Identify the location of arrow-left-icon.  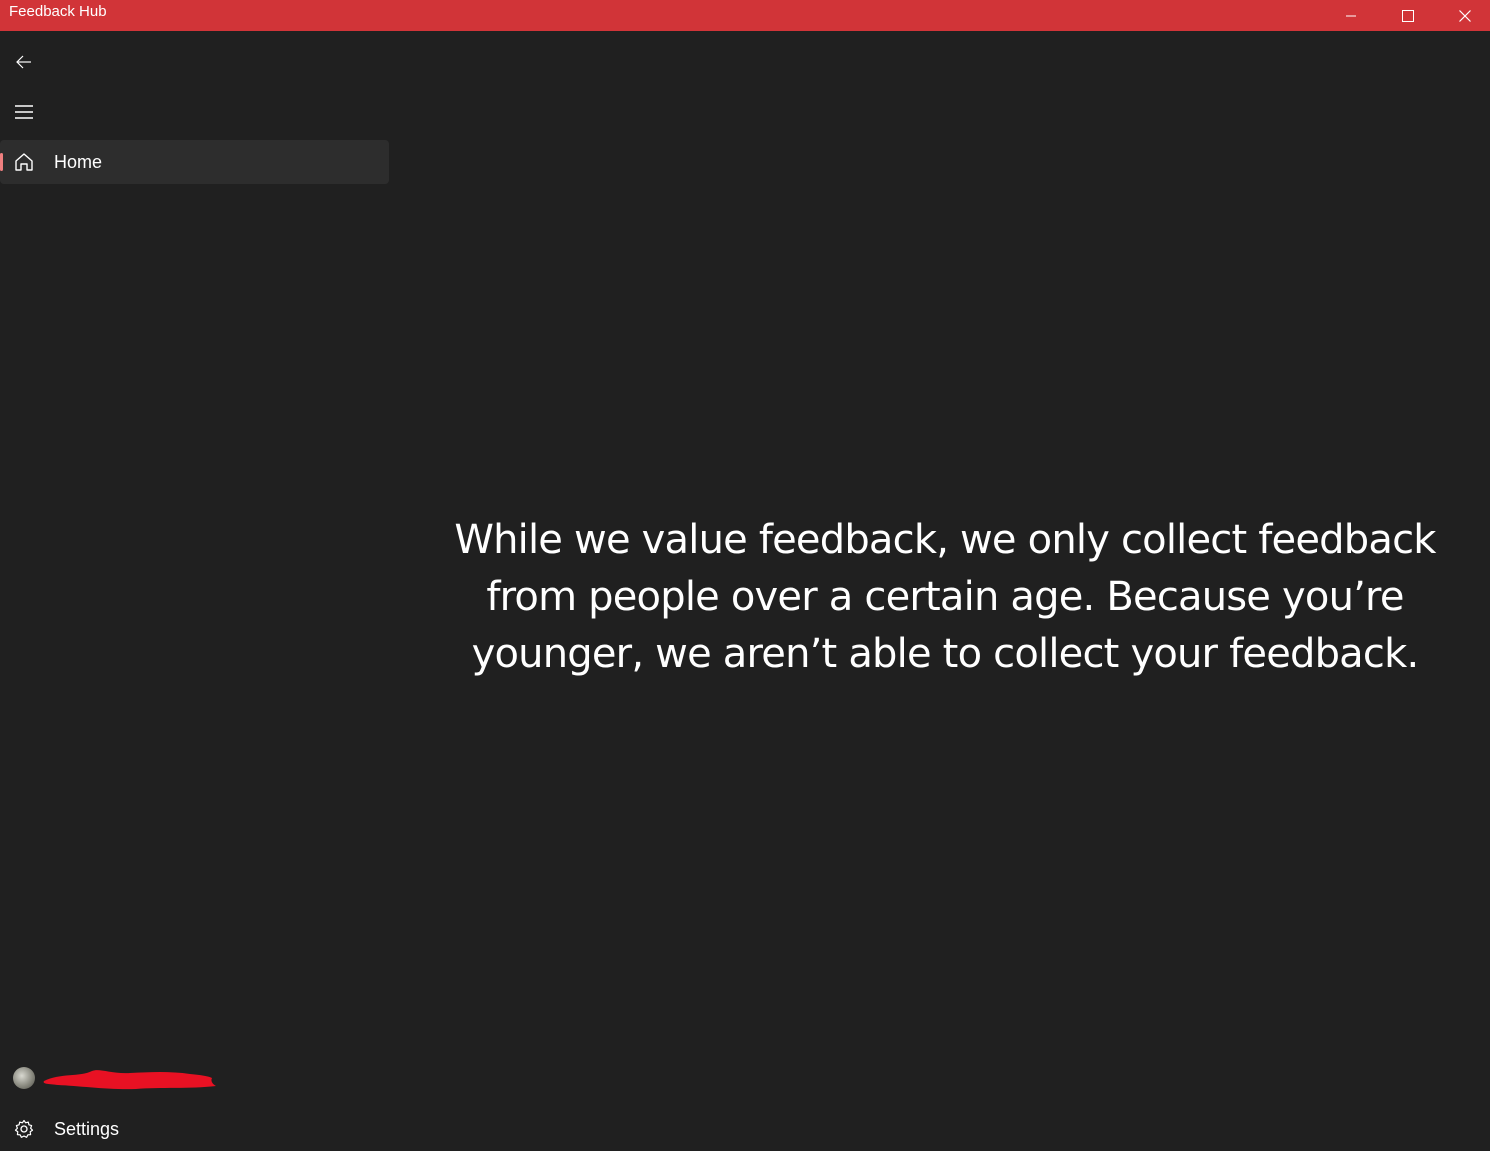
(23, 62).